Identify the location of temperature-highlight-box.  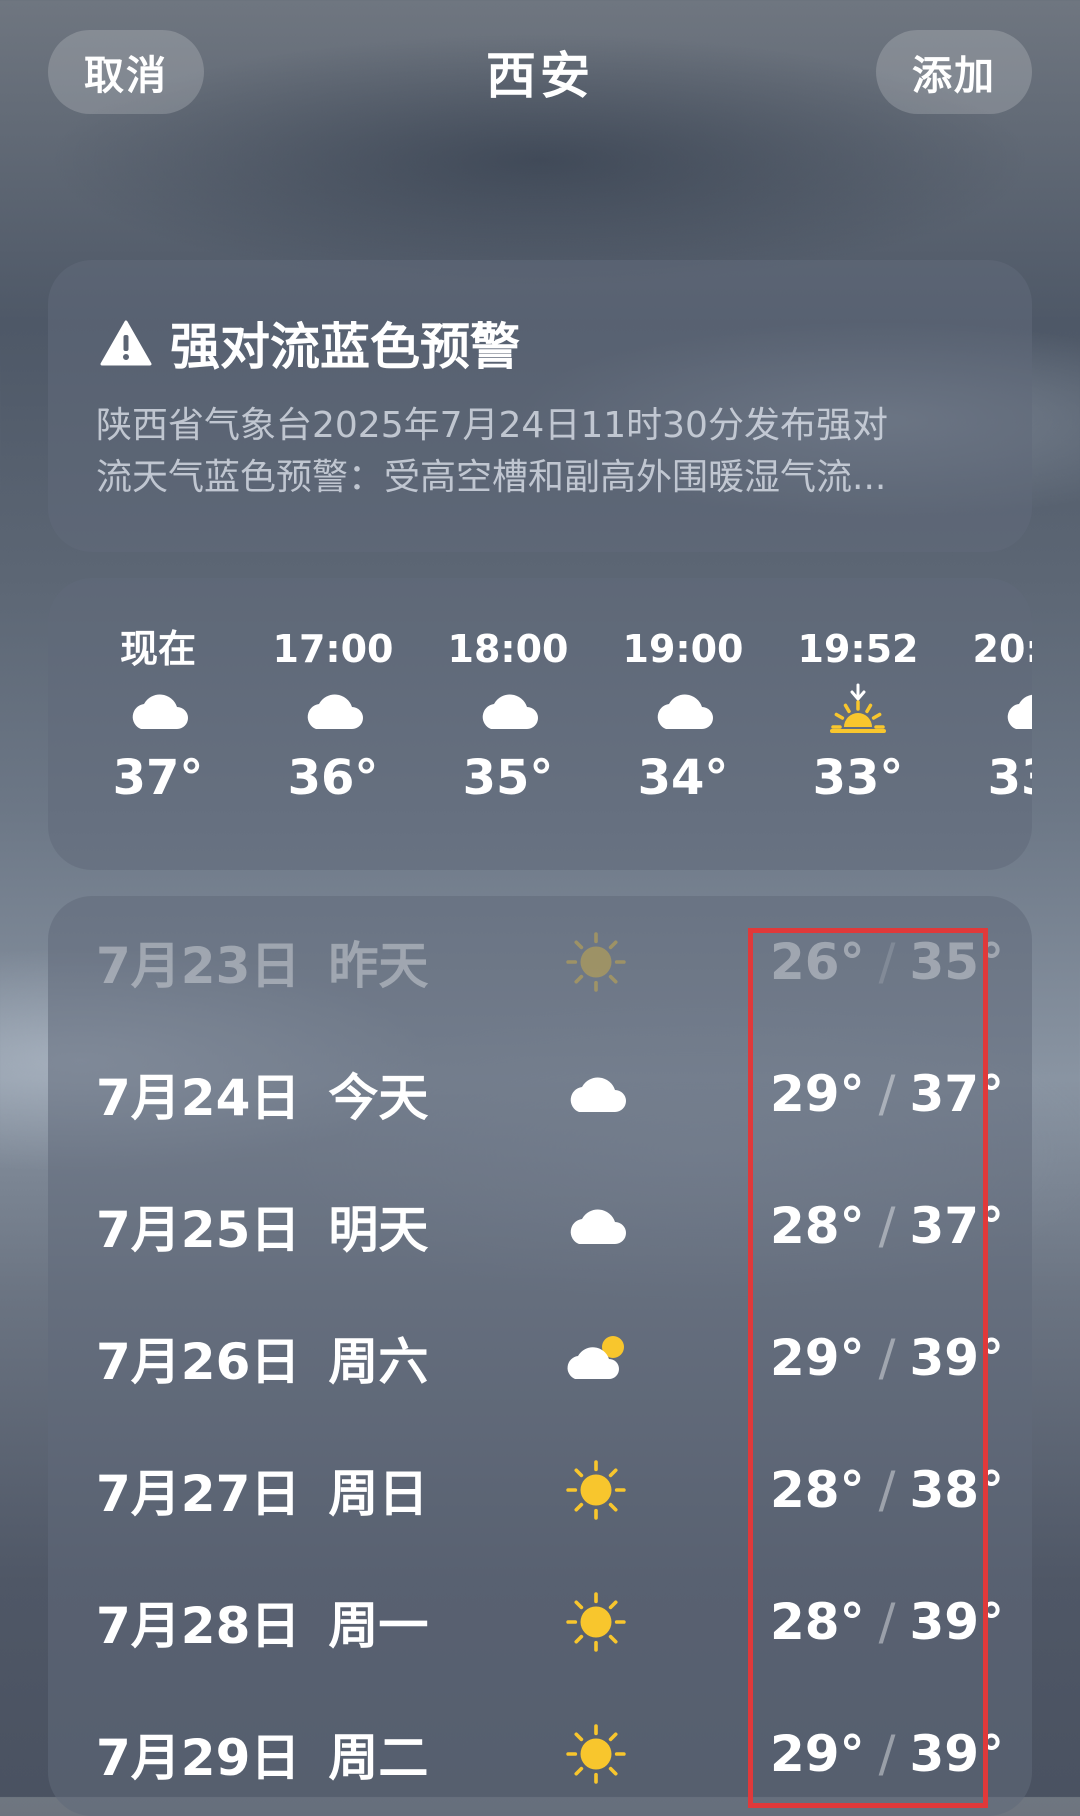
(868, 1368).